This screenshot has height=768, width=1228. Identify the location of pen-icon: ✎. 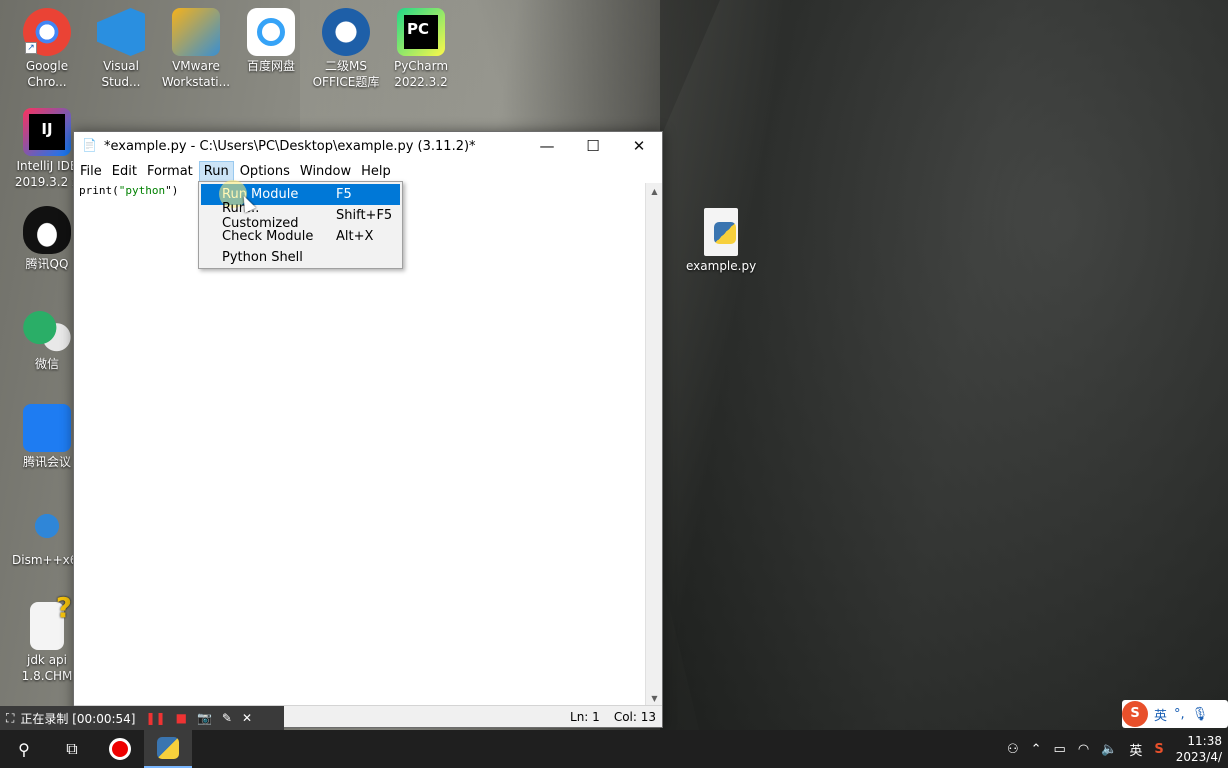
(227, 718).